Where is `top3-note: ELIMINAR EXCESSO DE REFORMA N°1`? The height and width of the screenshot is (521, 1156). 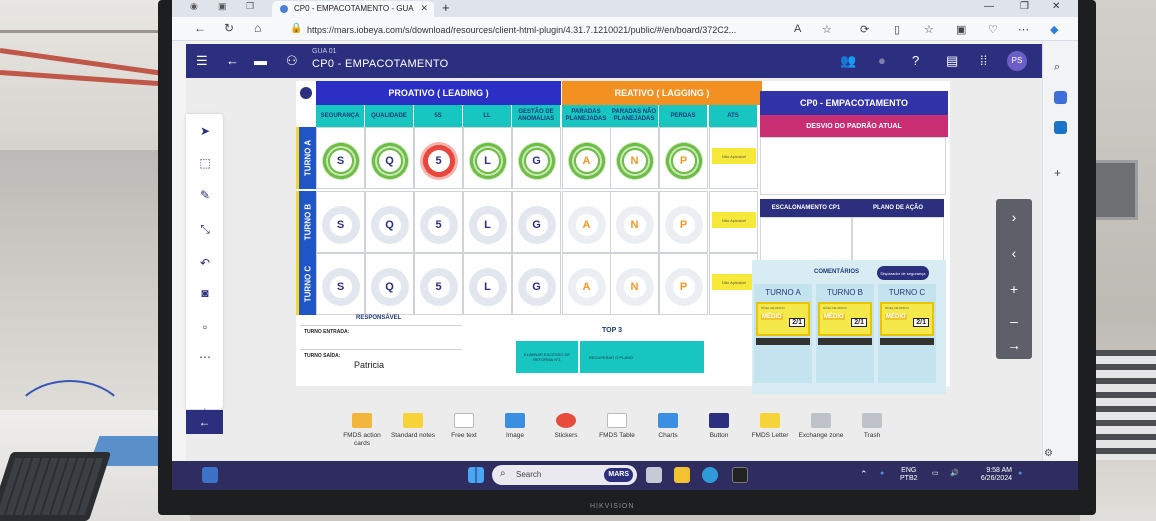
top3-note: ELIMINAR EXCESSO DE REFORMA N°1 is located at coordinates (547, 357).